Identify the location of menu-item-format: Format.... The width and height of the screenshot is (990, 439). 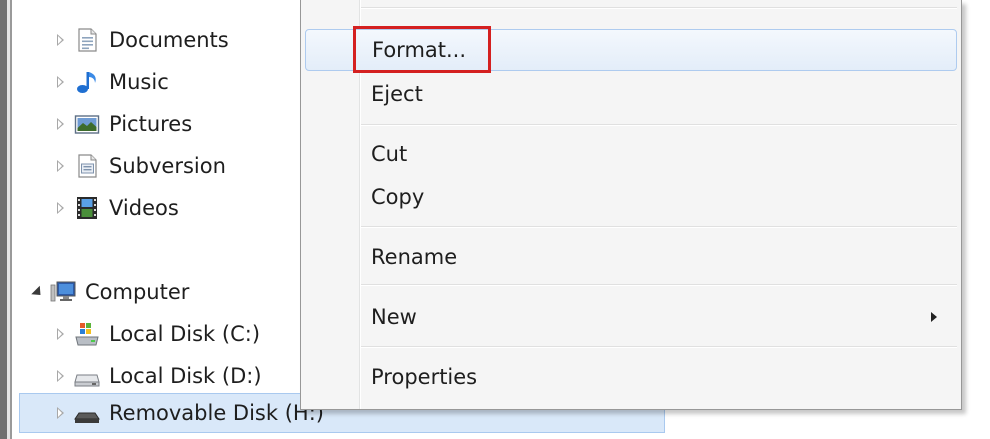
(631, 50).